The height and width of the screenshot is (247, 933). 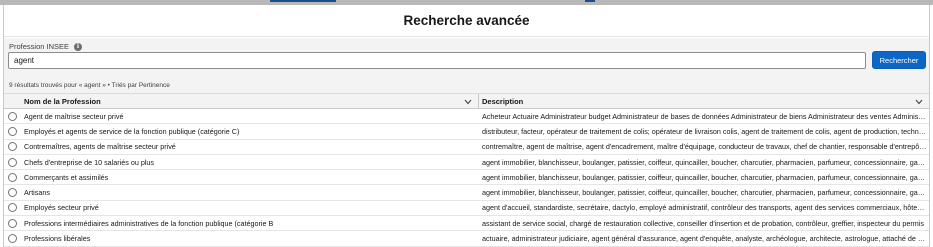 What do you see at coordinates (437, 60) in the screenshot?
I see `profession-search-input` at bounding box center [437, 60].